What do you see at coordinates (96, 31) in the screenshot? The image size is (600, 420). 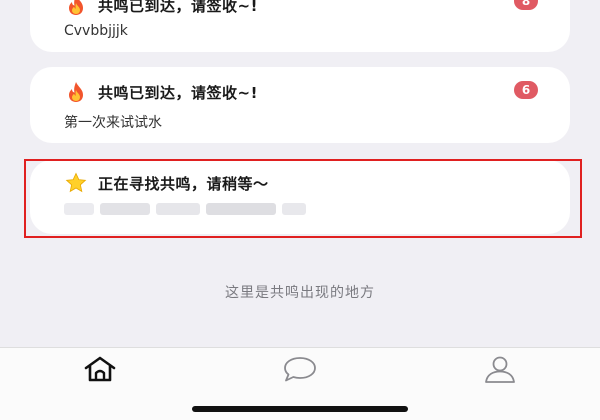 I see `message-preview: Cvvbbjjjk` at bounding box center [96, 31].